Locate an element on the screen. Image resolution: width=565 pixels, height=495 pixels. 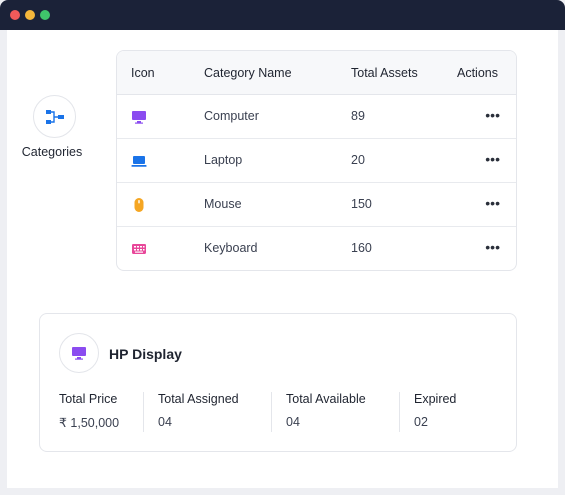
table-row: Mouse 150 ••• is located at coordinates (316, 205).